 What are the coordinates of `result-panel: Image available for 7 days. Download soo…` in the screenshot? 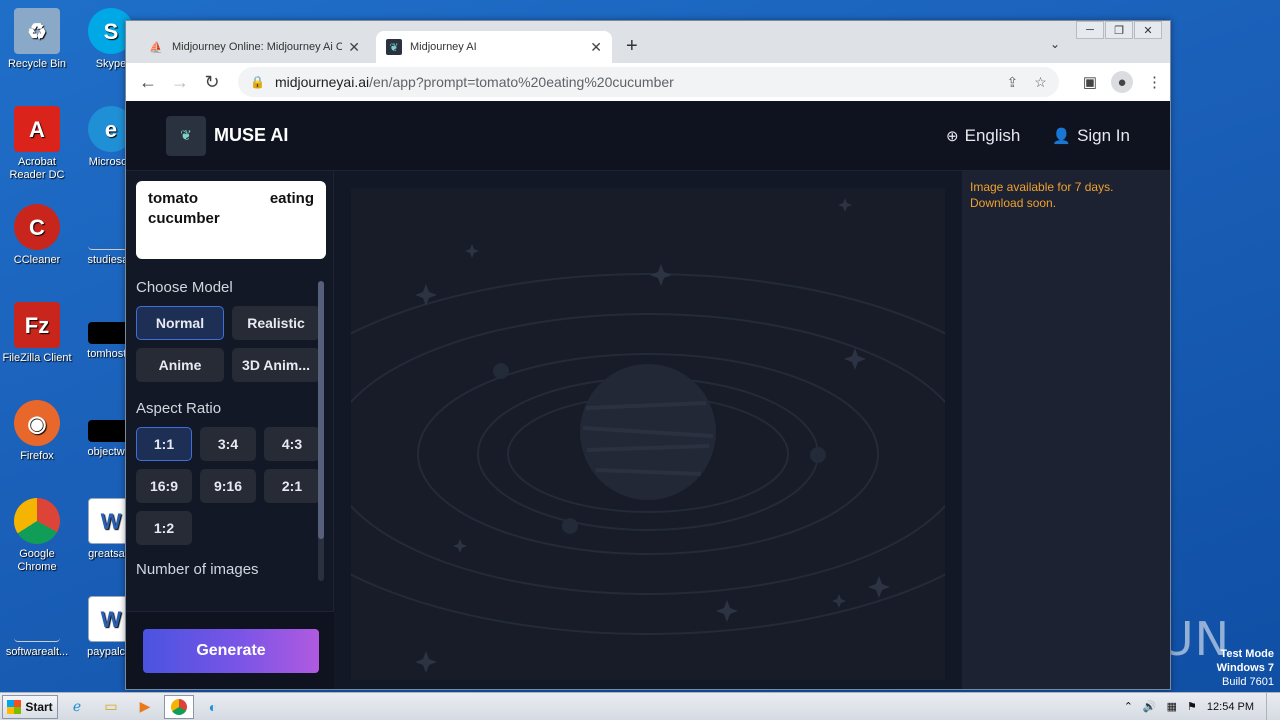 It's located at (1066, 430).